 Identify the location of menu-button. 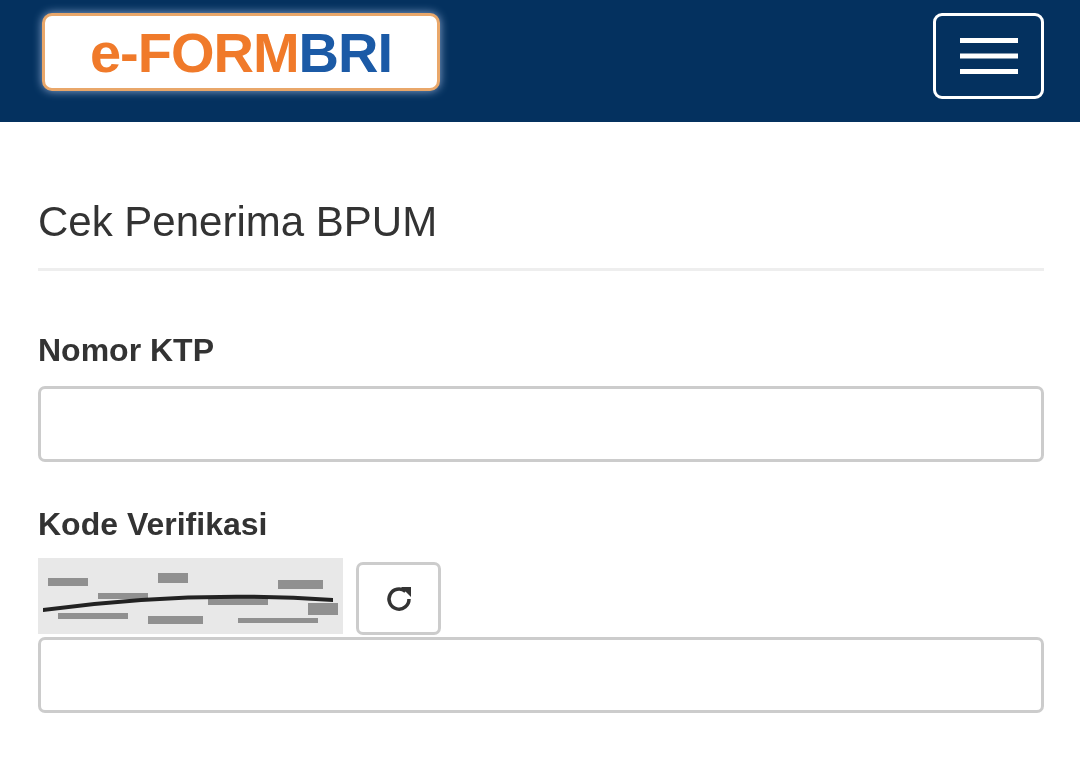
(988, 56).